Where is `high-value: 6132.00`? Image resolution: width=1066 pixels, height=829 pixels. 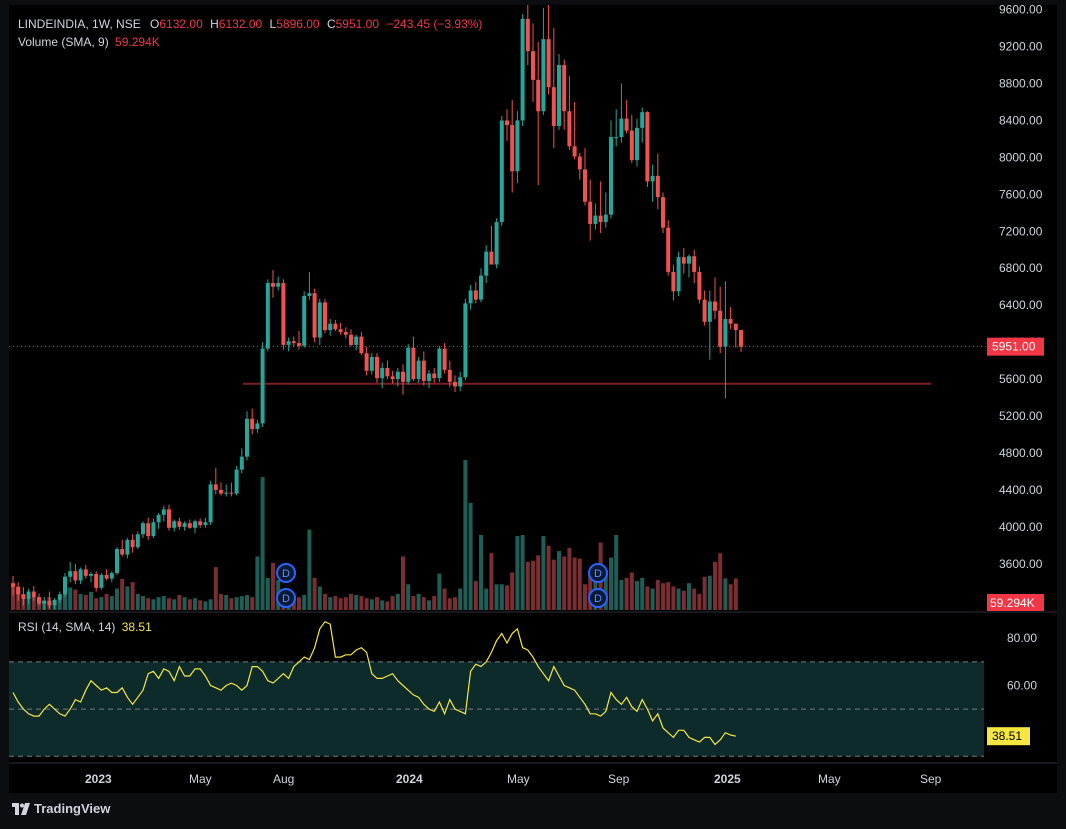 high-value: 6132.00 is located at coordinates (240, 24).